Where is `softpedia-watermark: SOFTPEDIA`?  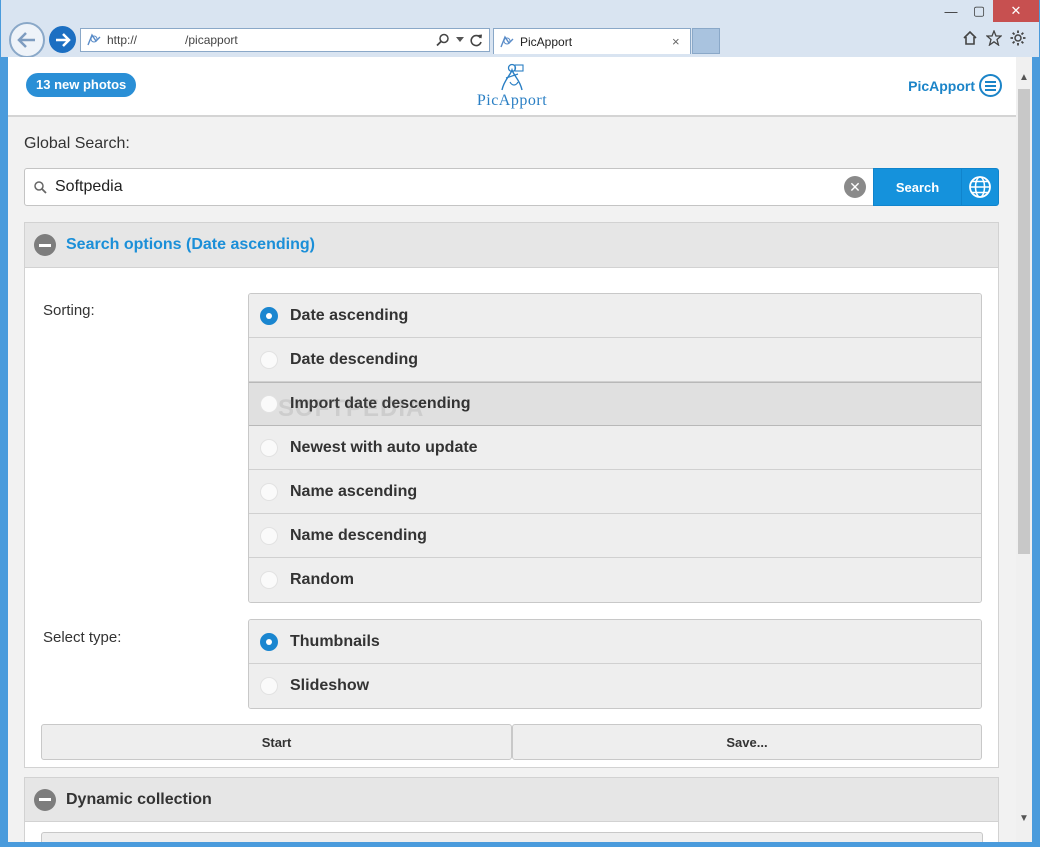
softpedia-watermark: SOFTPEDIA is located at coordinates (351, 408).